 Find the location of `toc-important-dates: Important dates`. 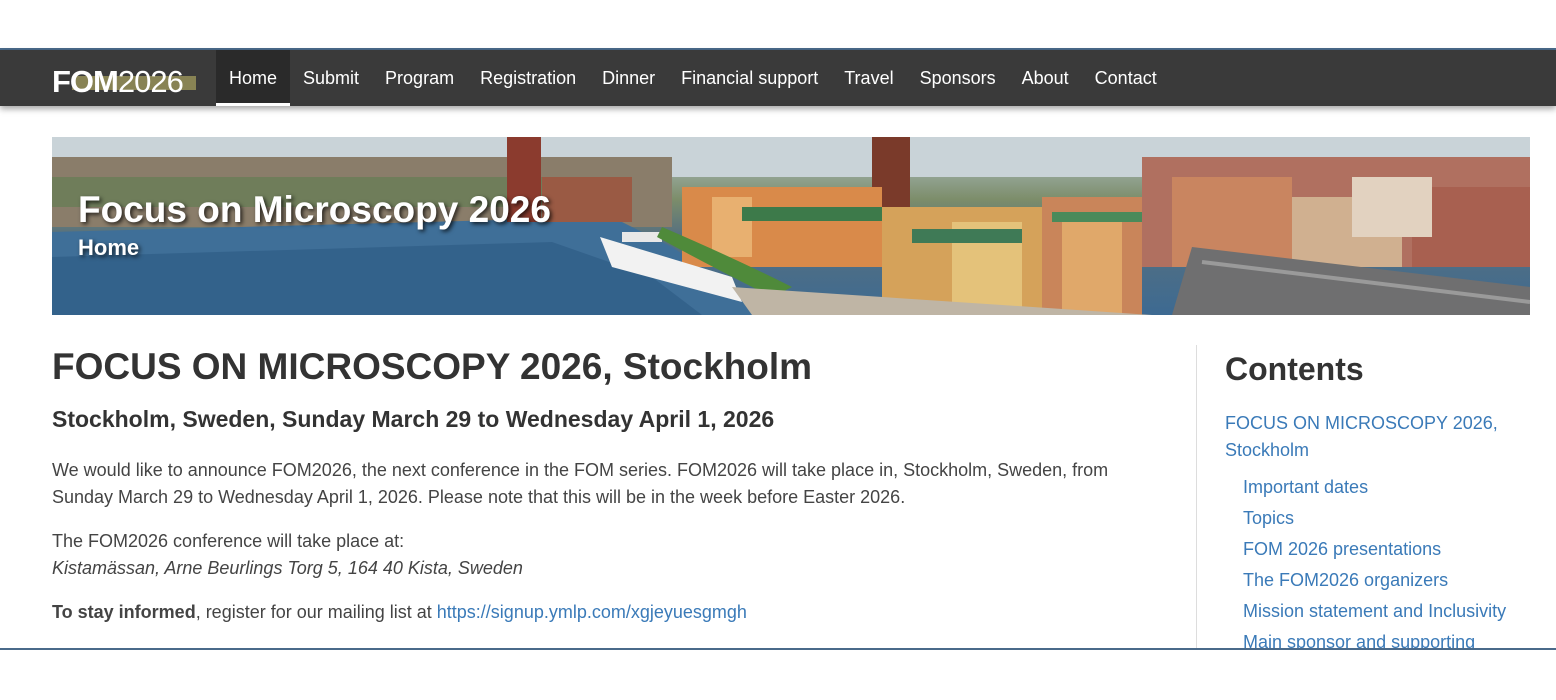

toc-important-dates: Important dates is located at coordinates (1389, 487).